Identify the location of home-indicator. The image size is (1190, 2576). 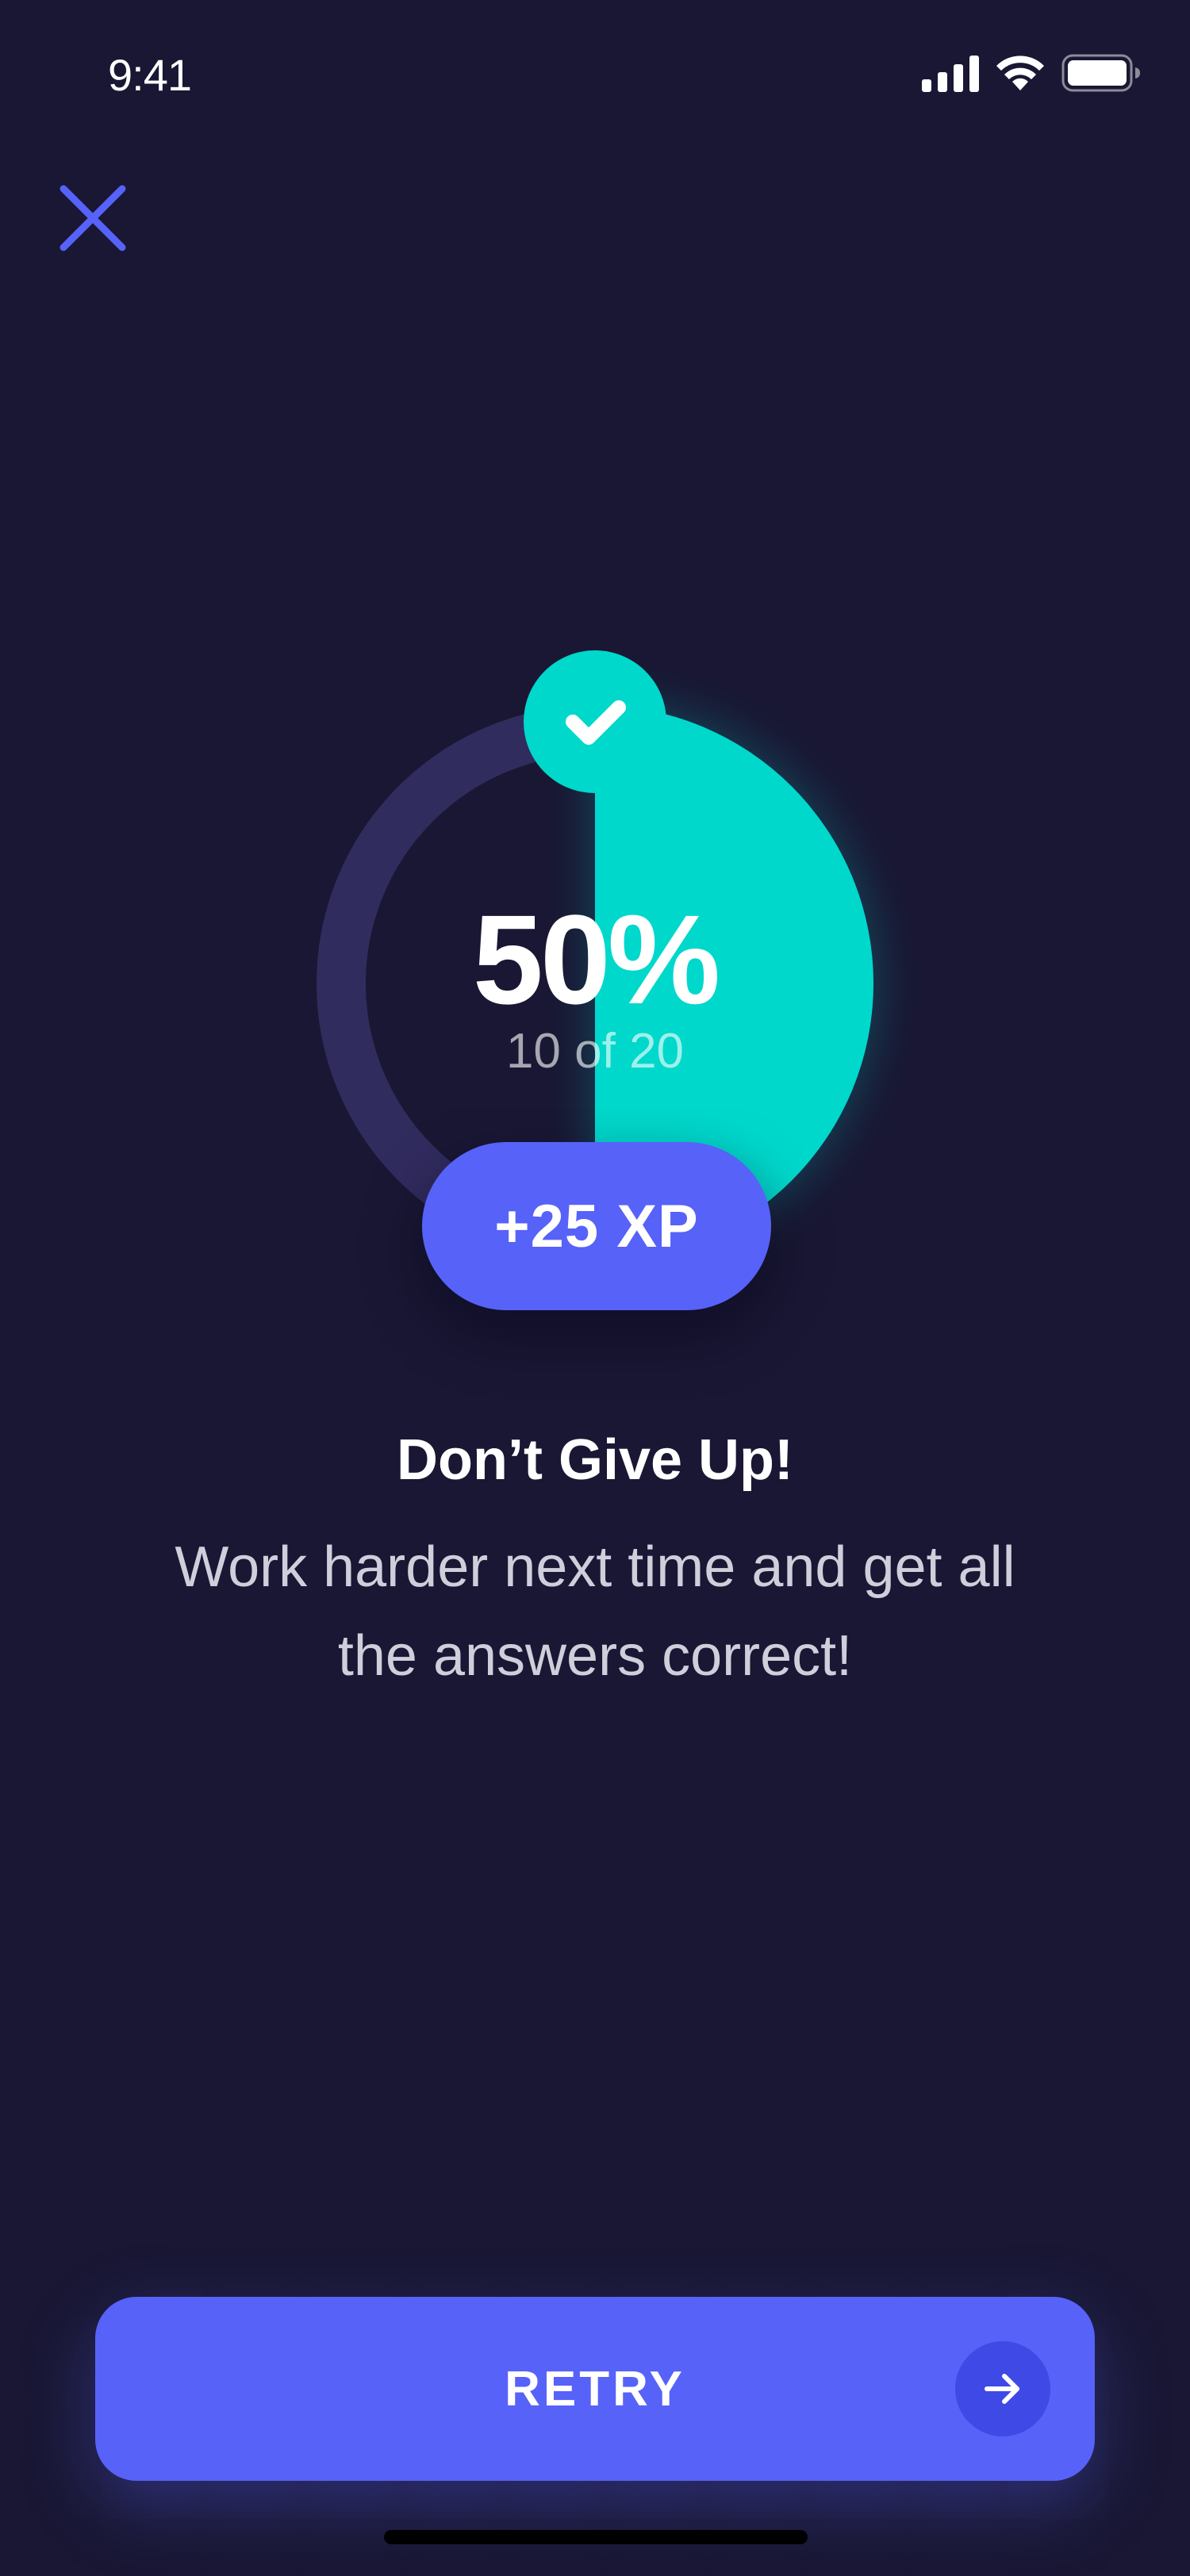
(596, 2537).